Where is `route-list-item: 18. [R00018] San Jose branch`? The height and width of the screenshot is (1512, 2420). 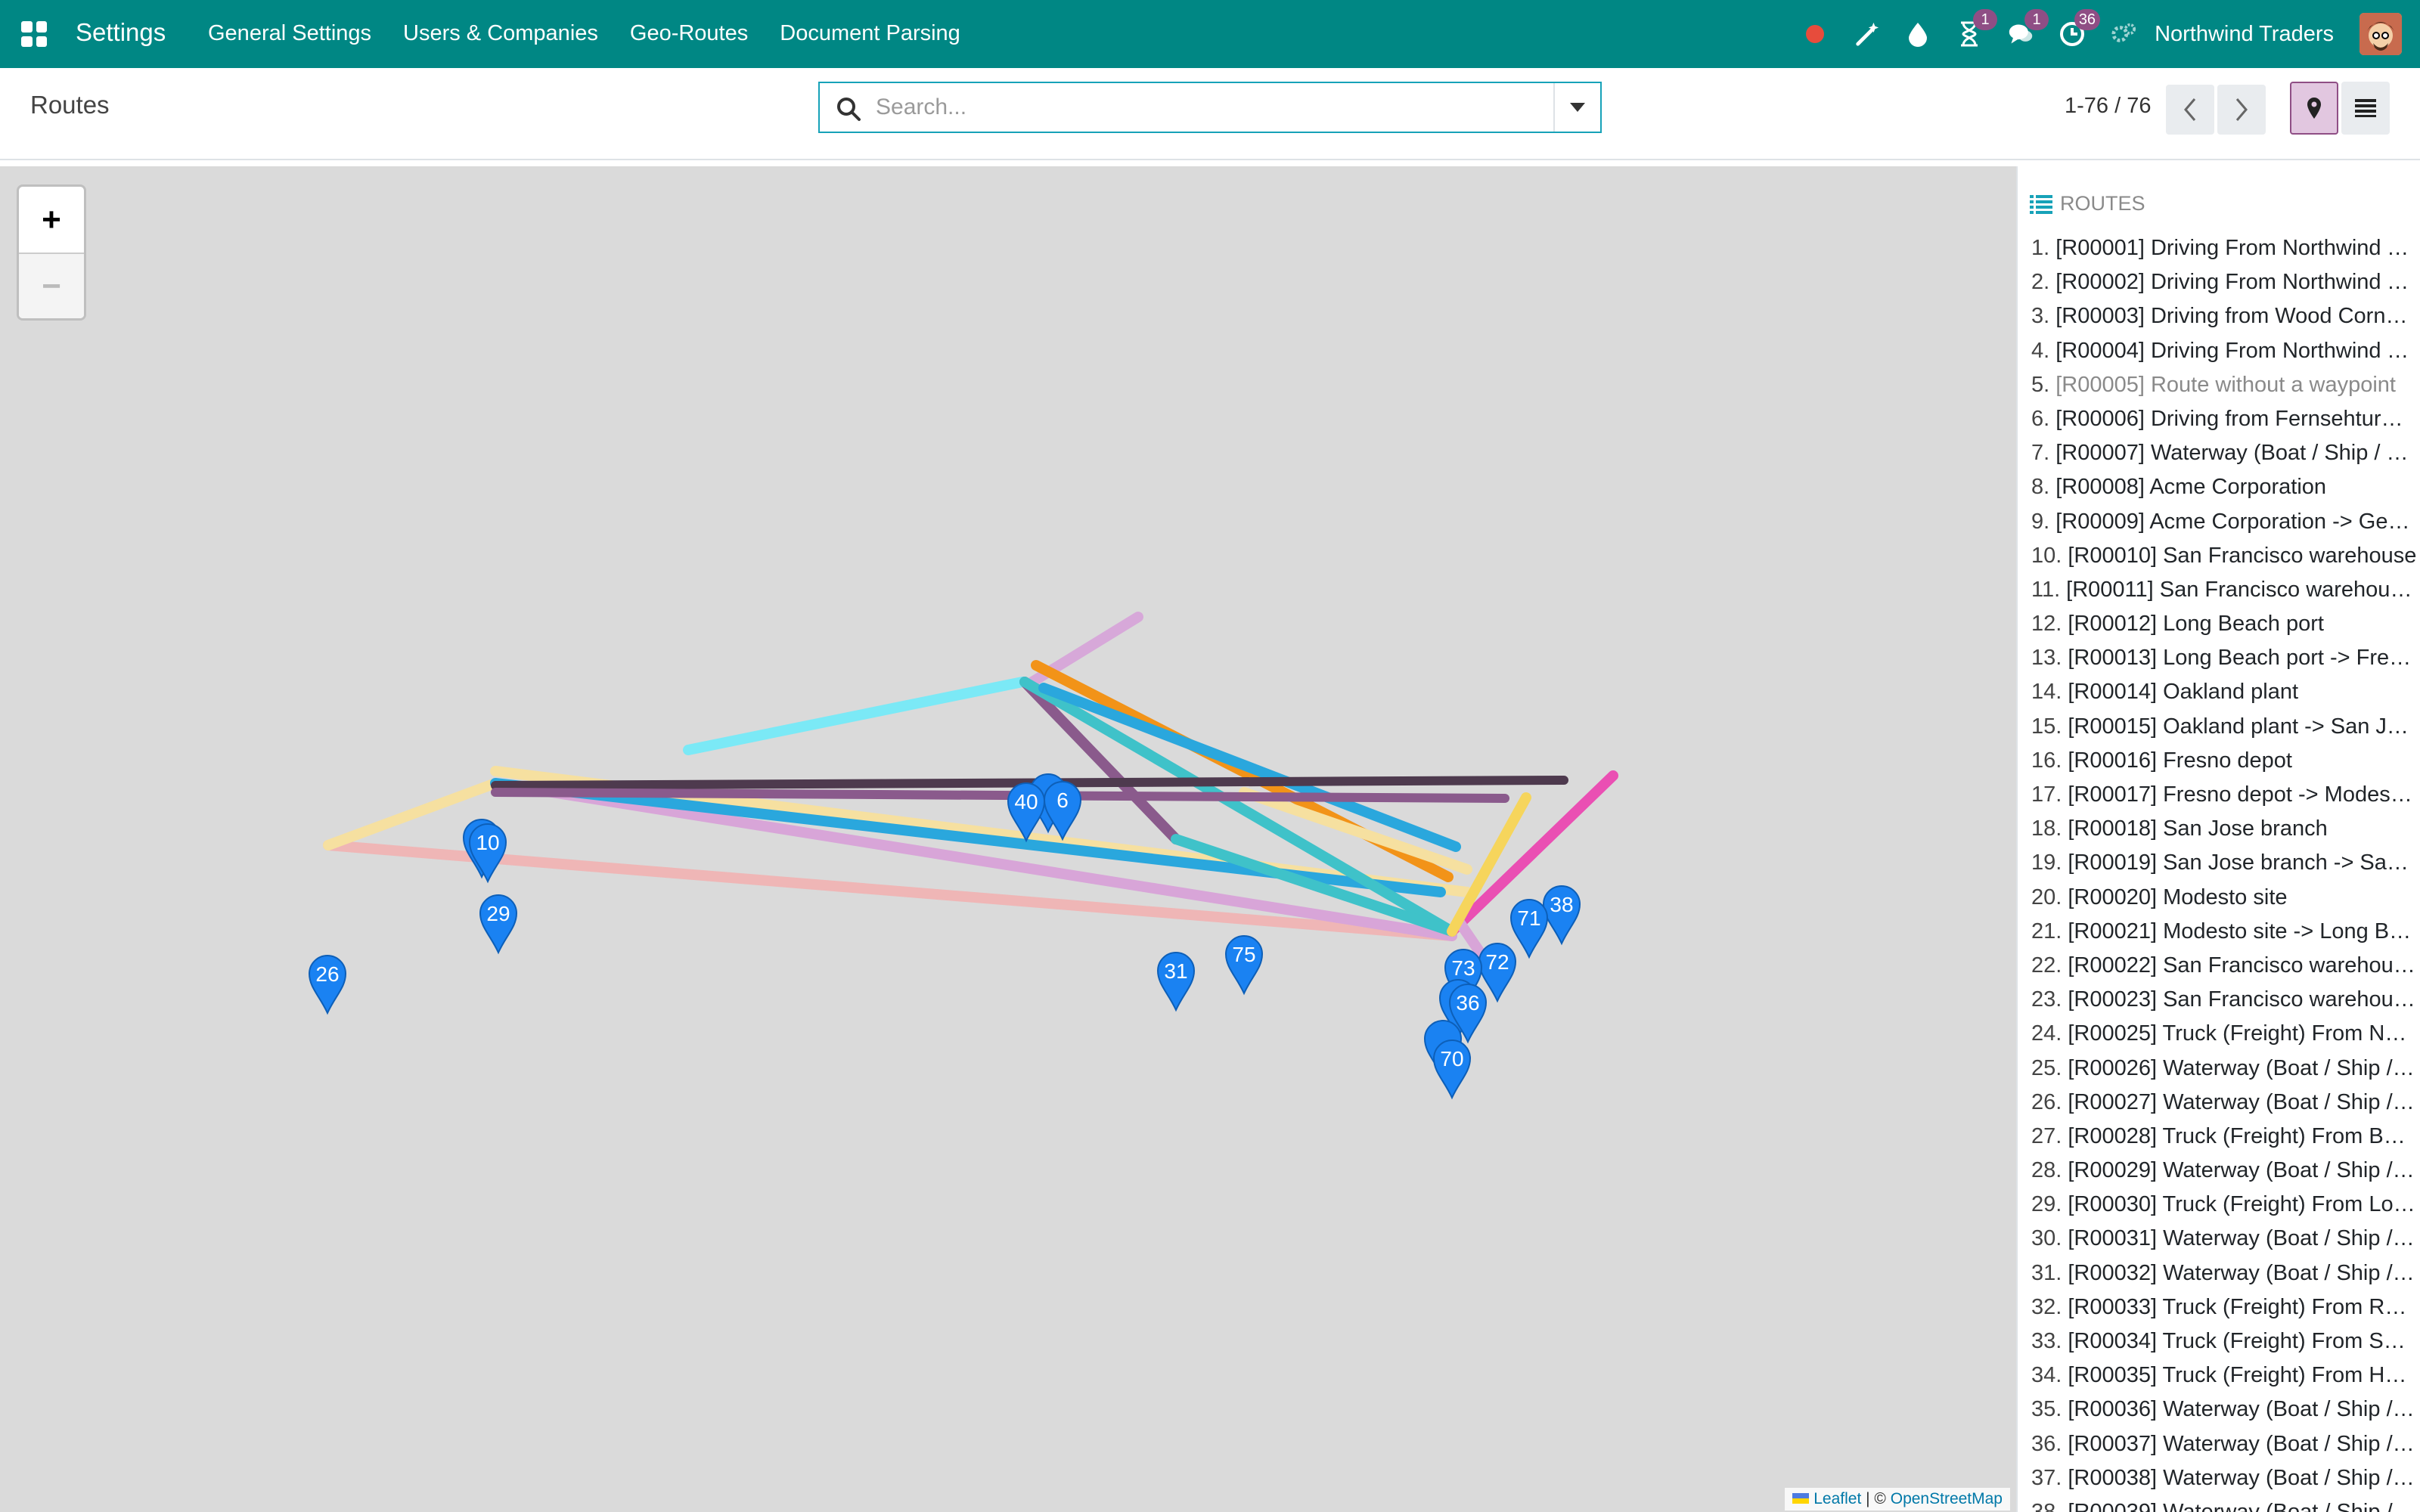
route-list-item: 18. [R00018] San Jose branch is located at coordinates (2224, 829).